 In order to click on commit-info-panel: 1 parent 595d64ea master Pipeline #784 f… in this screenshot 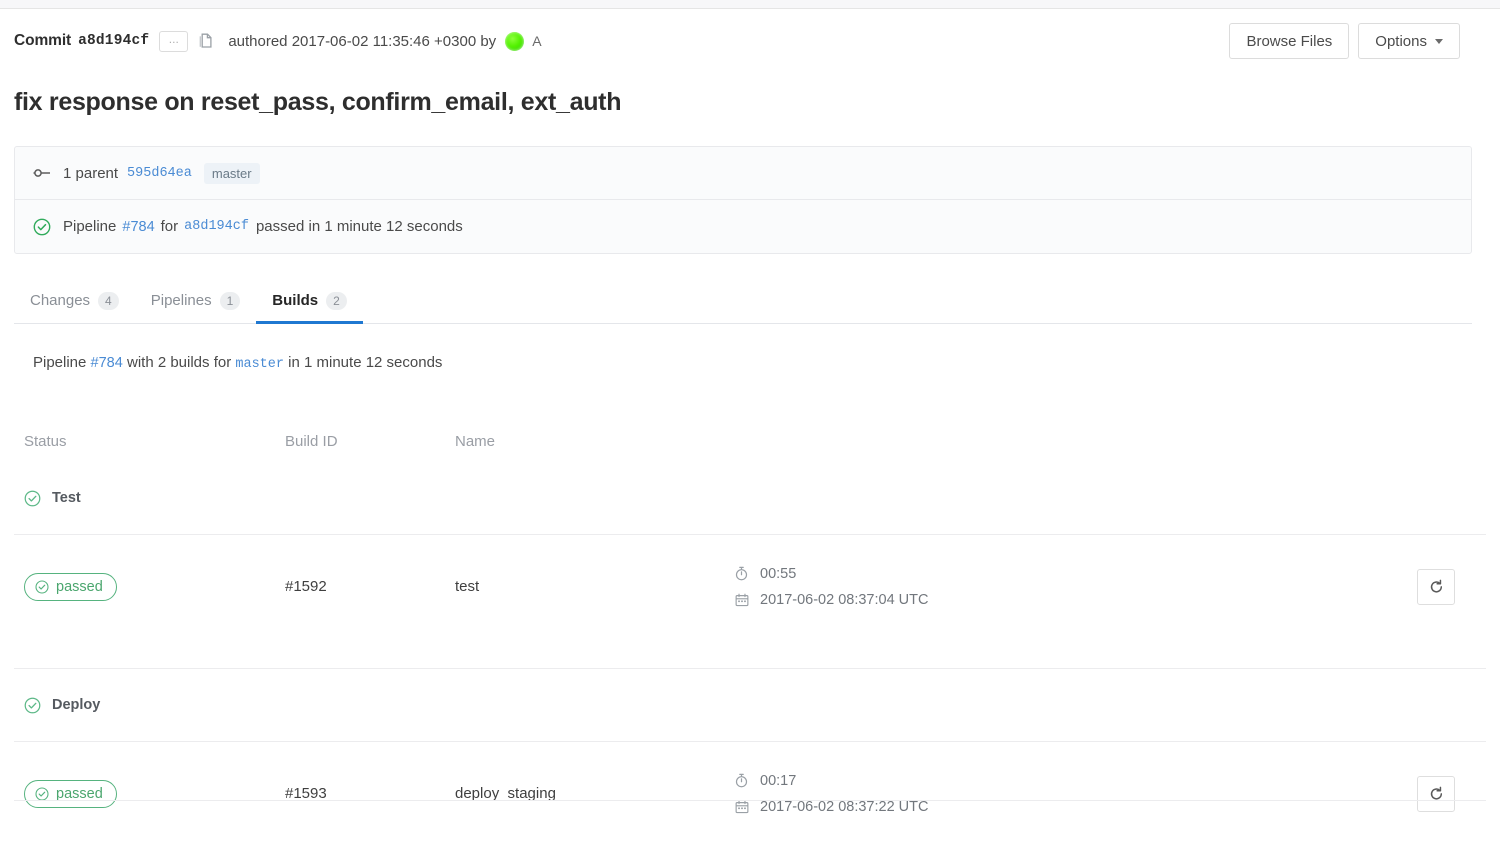, I will do `click(743, 200)`.